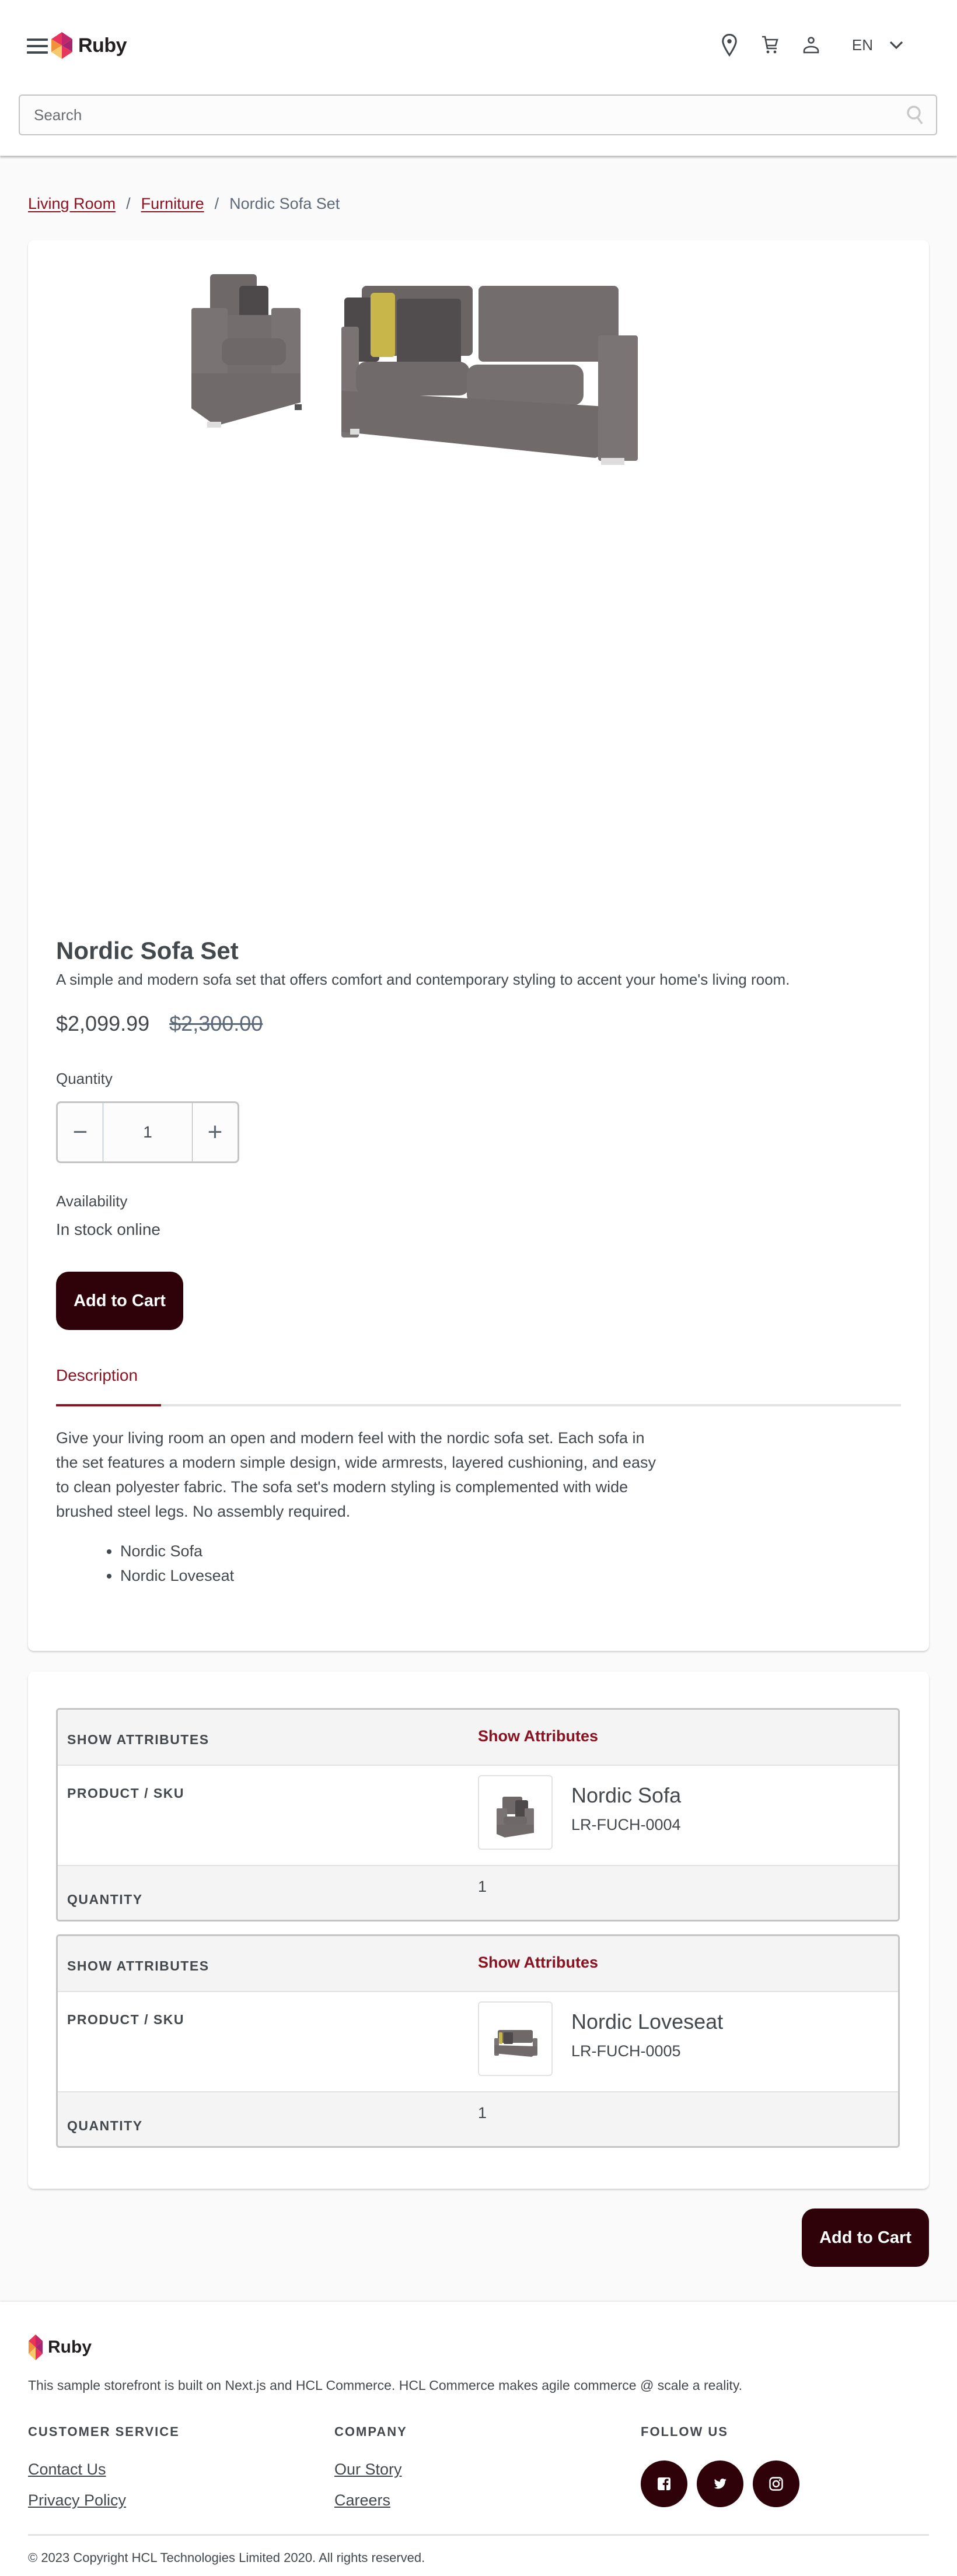 The image size is (957, 2576). Describe the element at coordinates (92, 1201) in the screenshot. I see `availability-label: Availability` at that location.